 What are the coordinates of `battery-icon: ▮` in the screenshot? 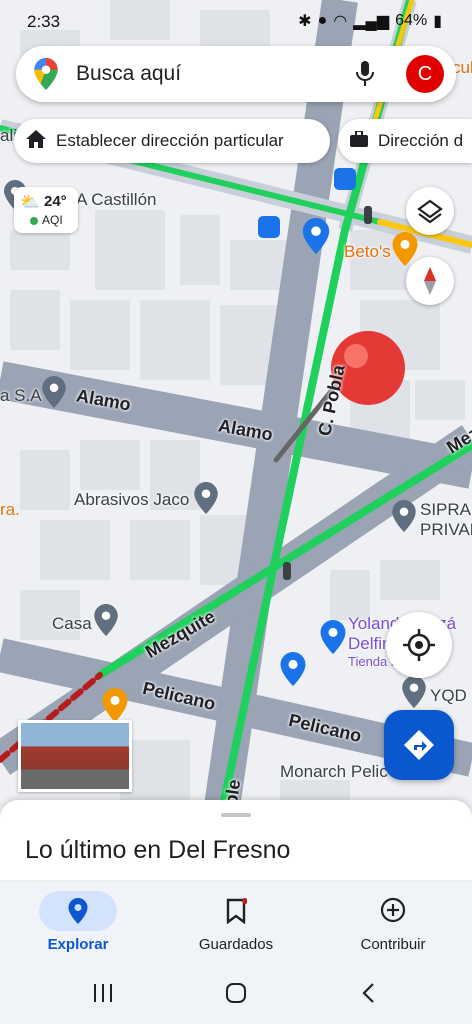 It's located at (437, 21).